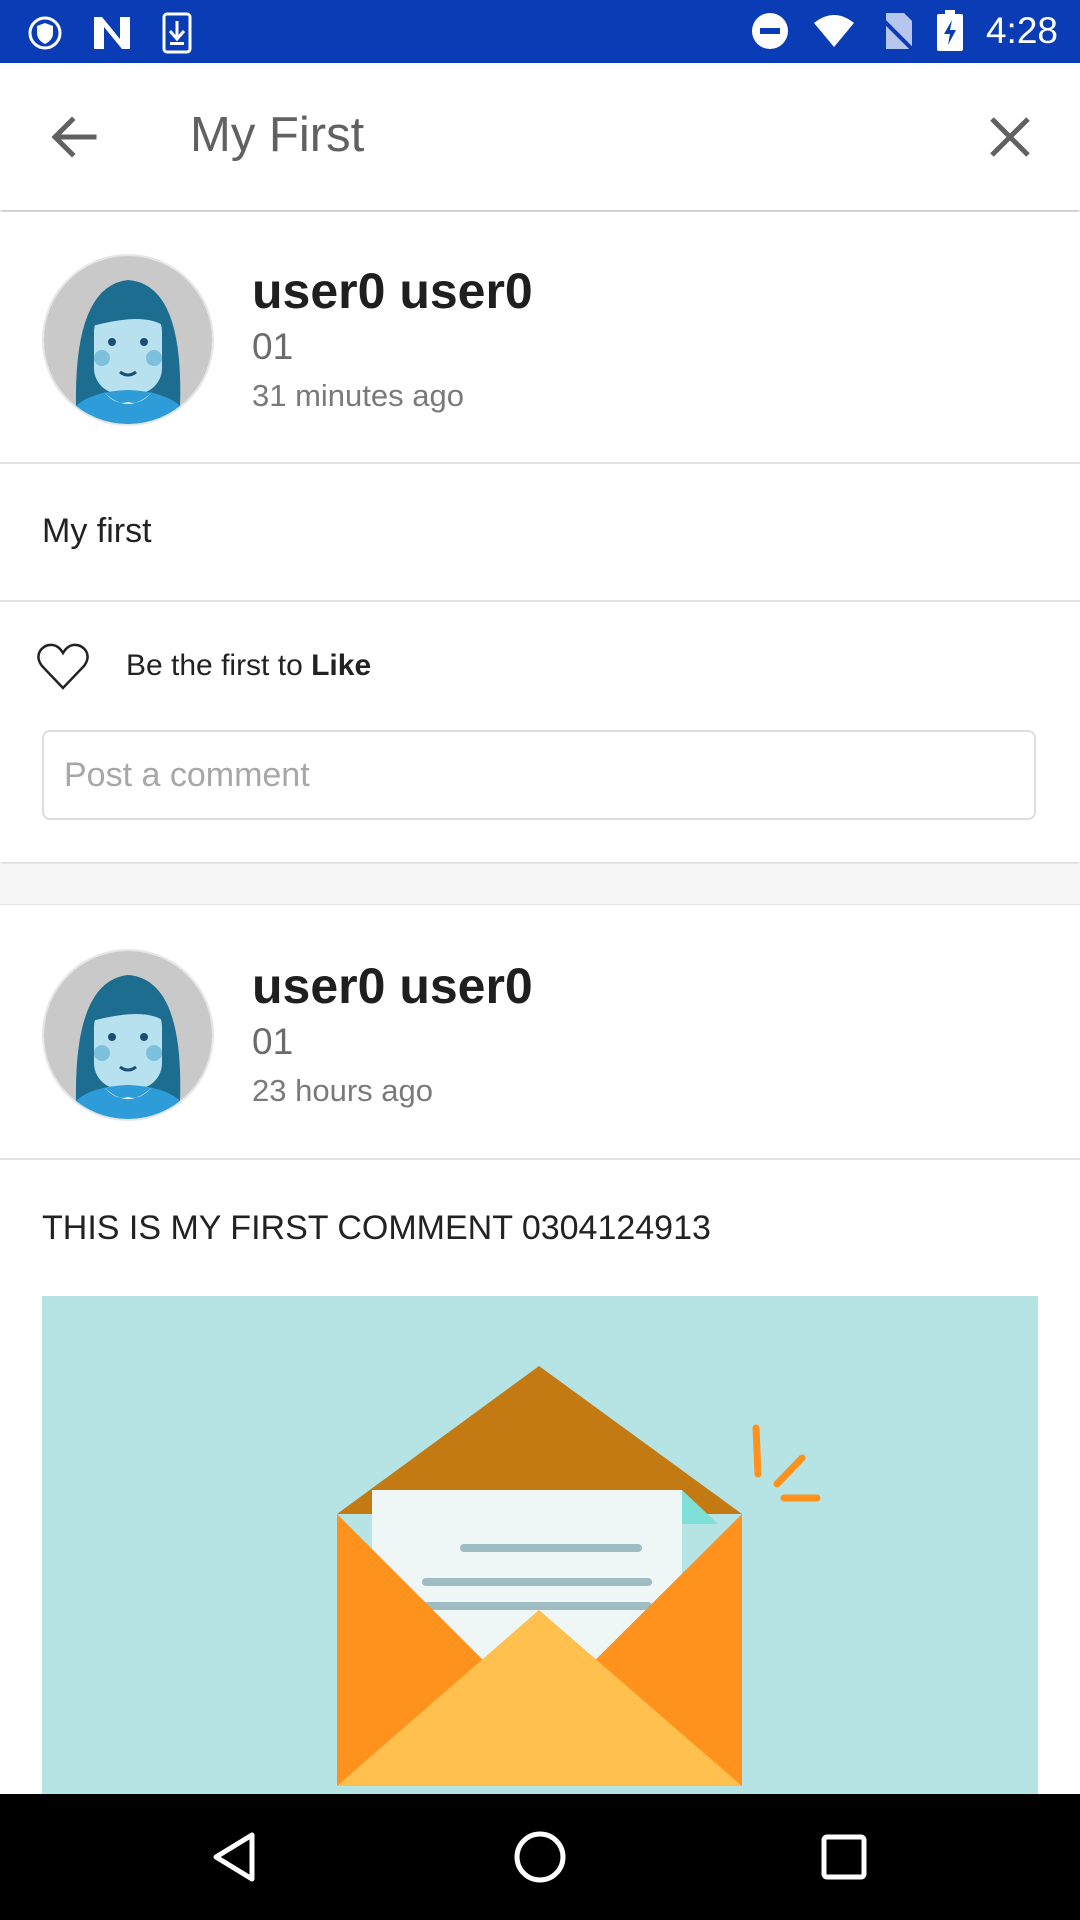  I want to click on post-text: My first, so click(97, 531).